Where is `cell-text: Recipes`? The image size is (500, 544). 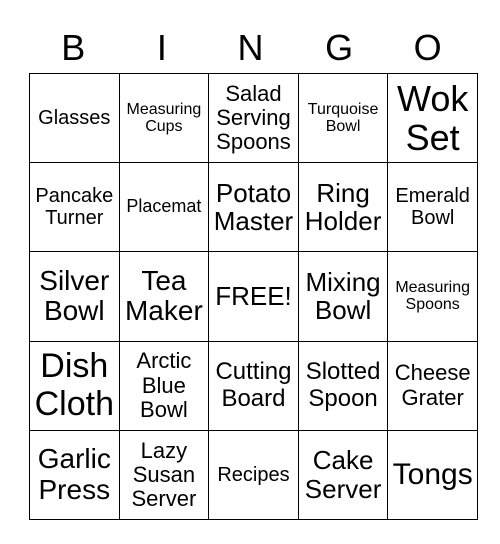
cell-text: Recipes is located at coordinates (253, 474).